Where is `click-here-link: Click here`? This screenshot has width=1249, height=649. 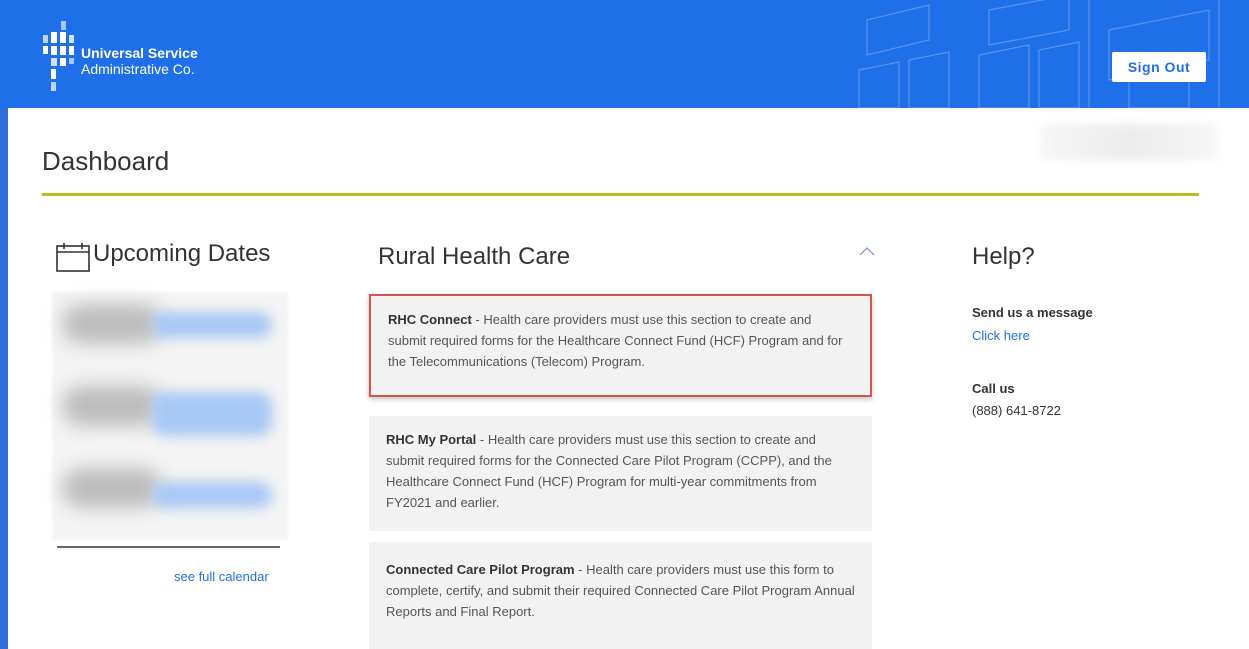 click-here-link: Click here is located at coordinates (1001, 335).